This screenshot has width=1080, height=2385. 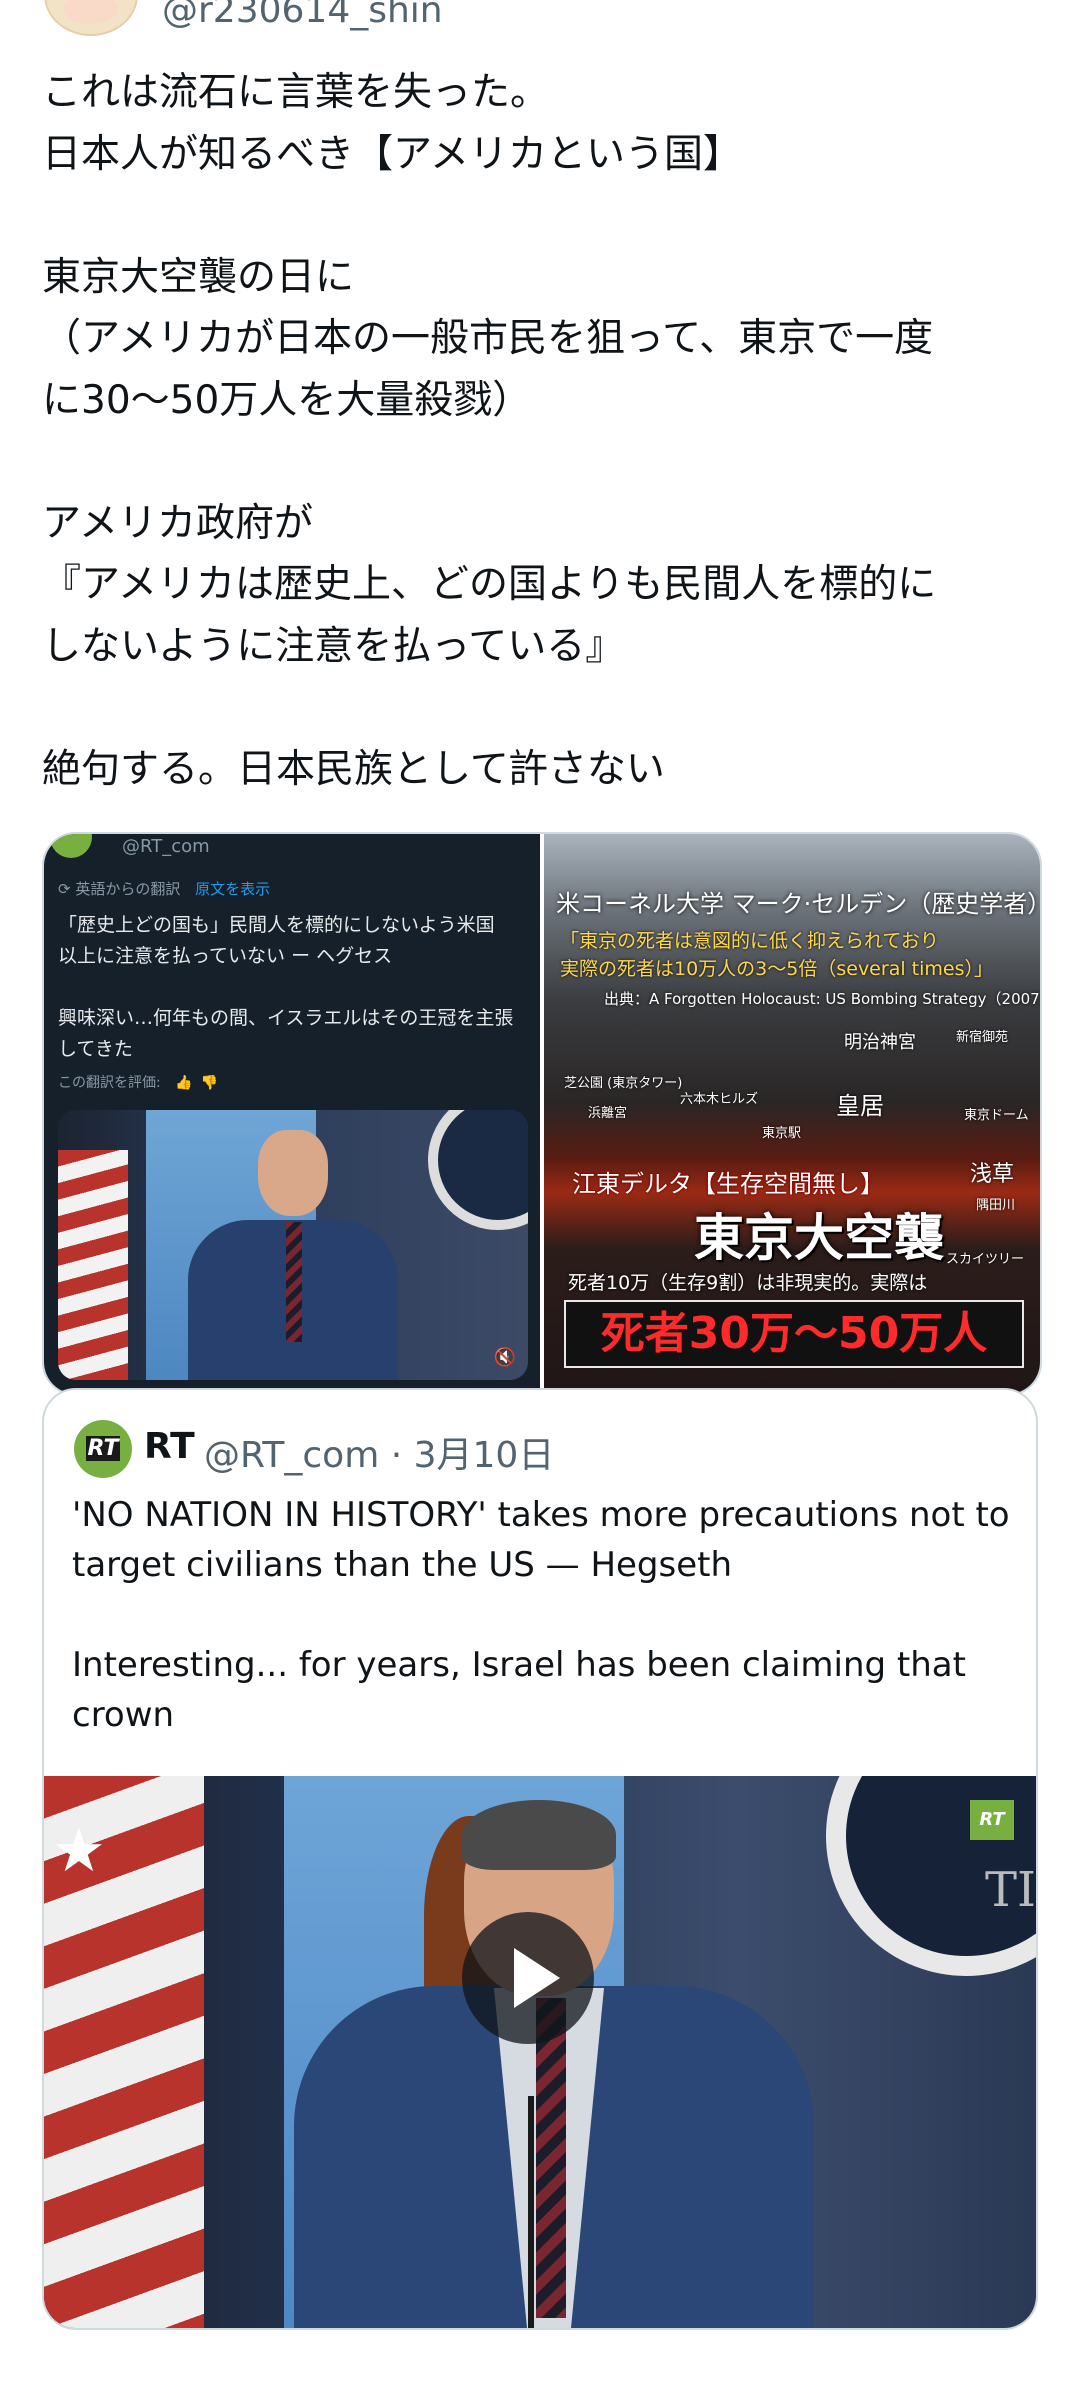 What do you see at coordinates (539, 1835) in the screenshot?
I see `speaker-hair` at bounding box center [539, 1835].